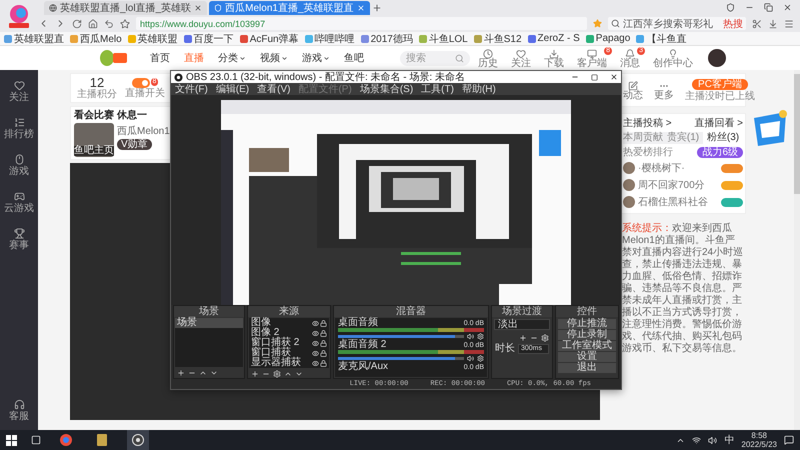 The width and height of the screenshot is (800, 450). Describe the element at coordinates (274, 58) in the screenshot. I see `nav-link: 视频` at that location.